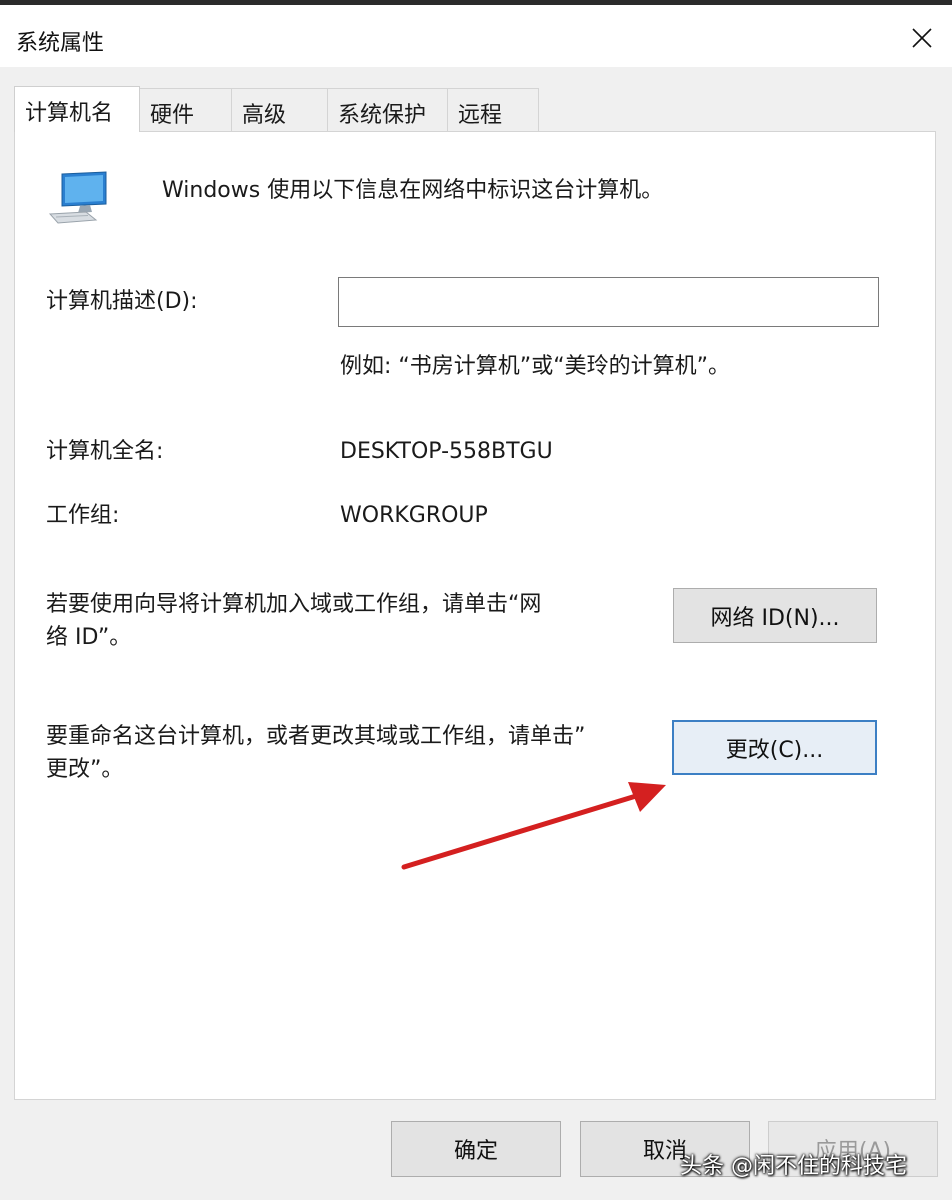  What do you see at coordinates (387, 110) in the screenshot?
I see `tab-system-protection: 系统保护` at bounding box center [387, 110].